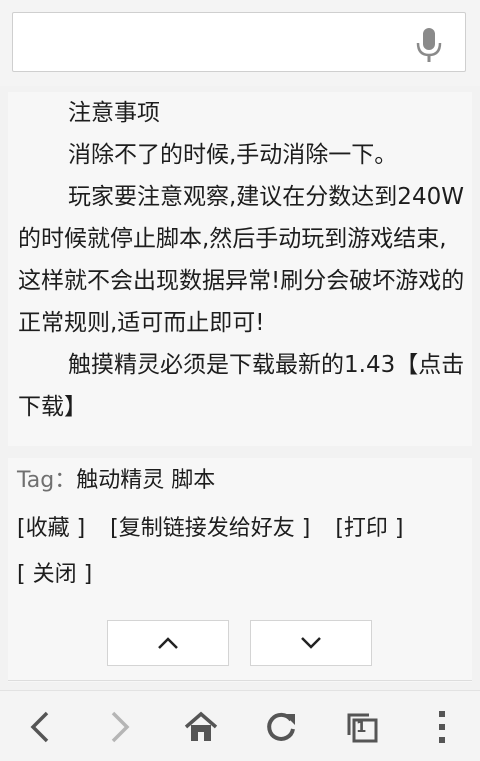 The image size is (480, 761). I want to click on search-bar, so click(240, 43).